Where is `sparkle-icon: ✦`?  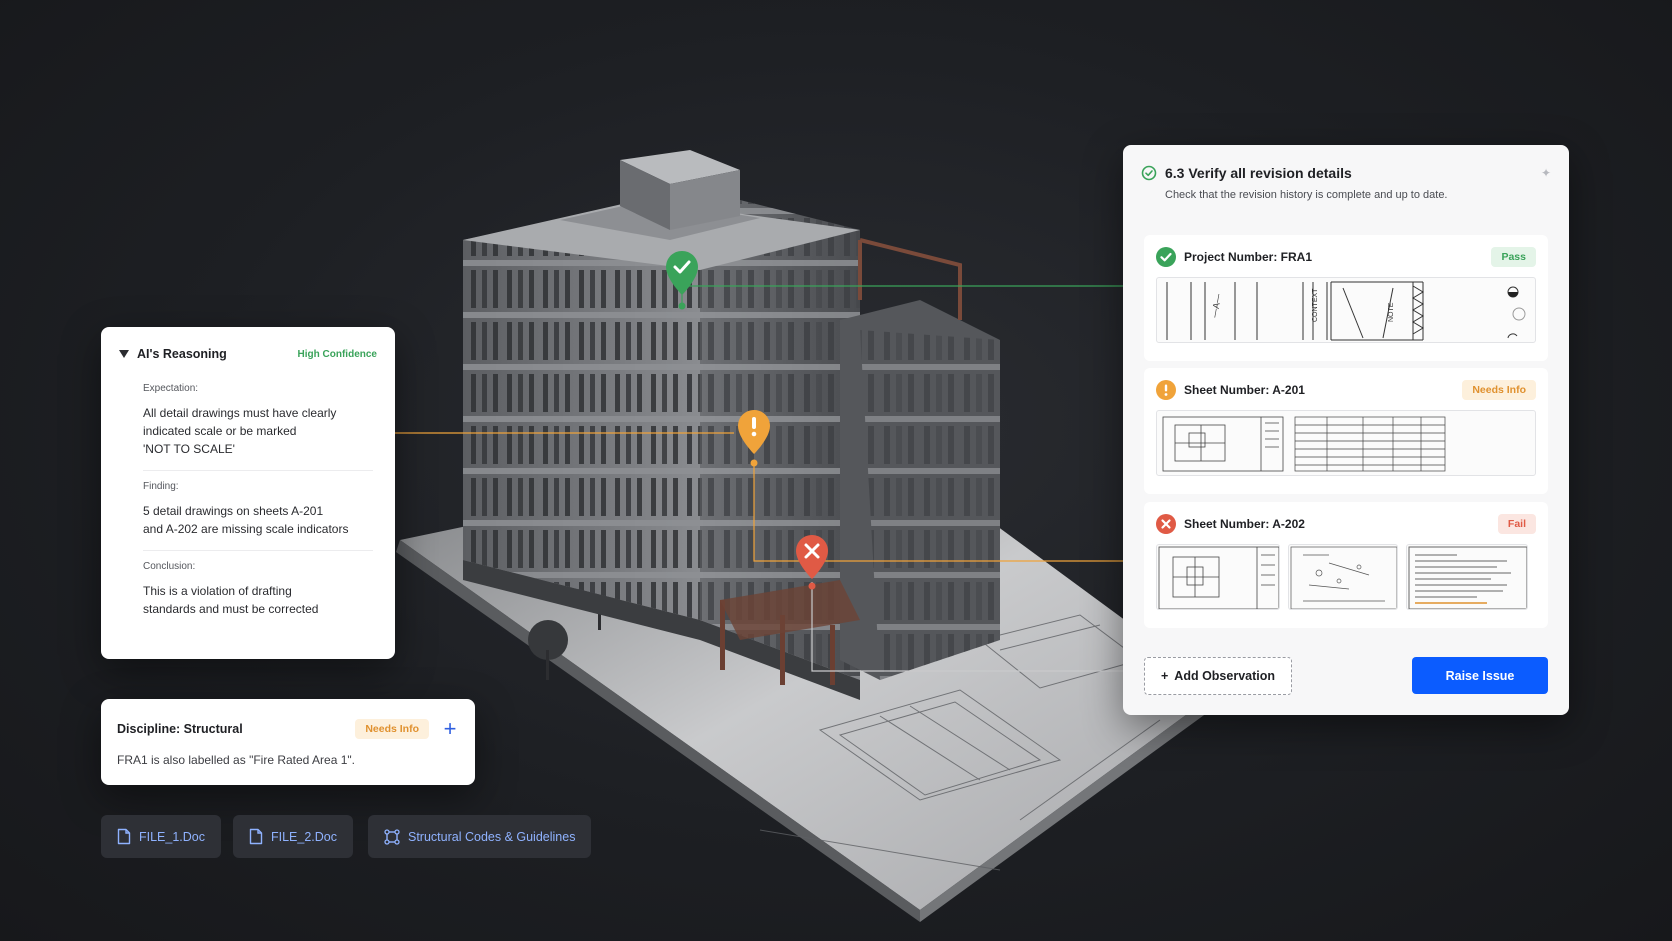
sparkle-icon: ✦ is located at coordinates (1546, 173).